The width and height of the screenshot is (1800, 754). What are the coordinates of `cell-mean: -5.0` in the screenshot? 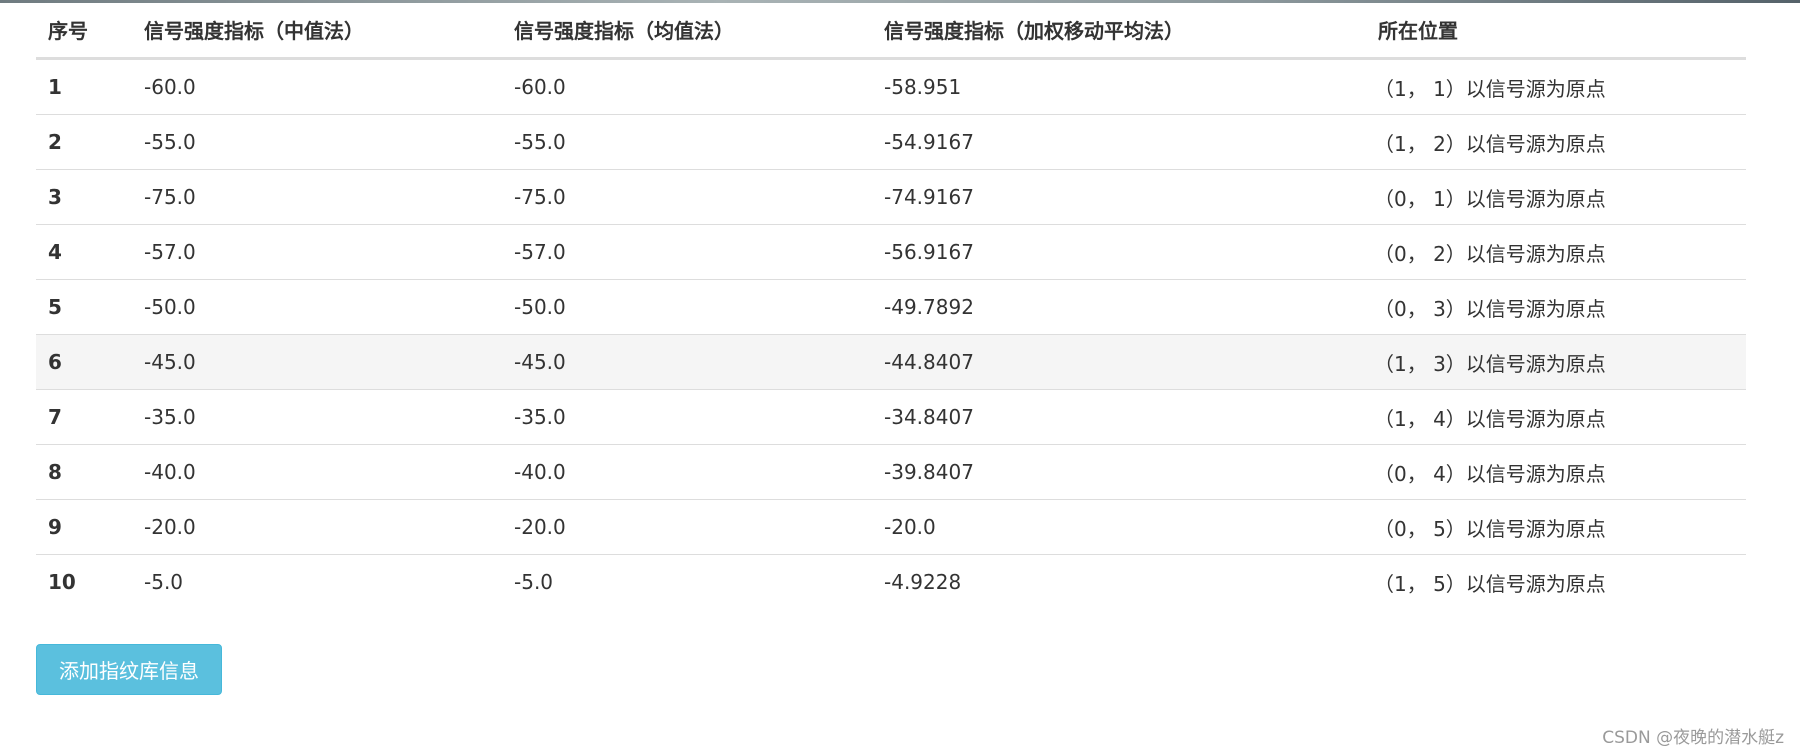 It's located at (687, 581).